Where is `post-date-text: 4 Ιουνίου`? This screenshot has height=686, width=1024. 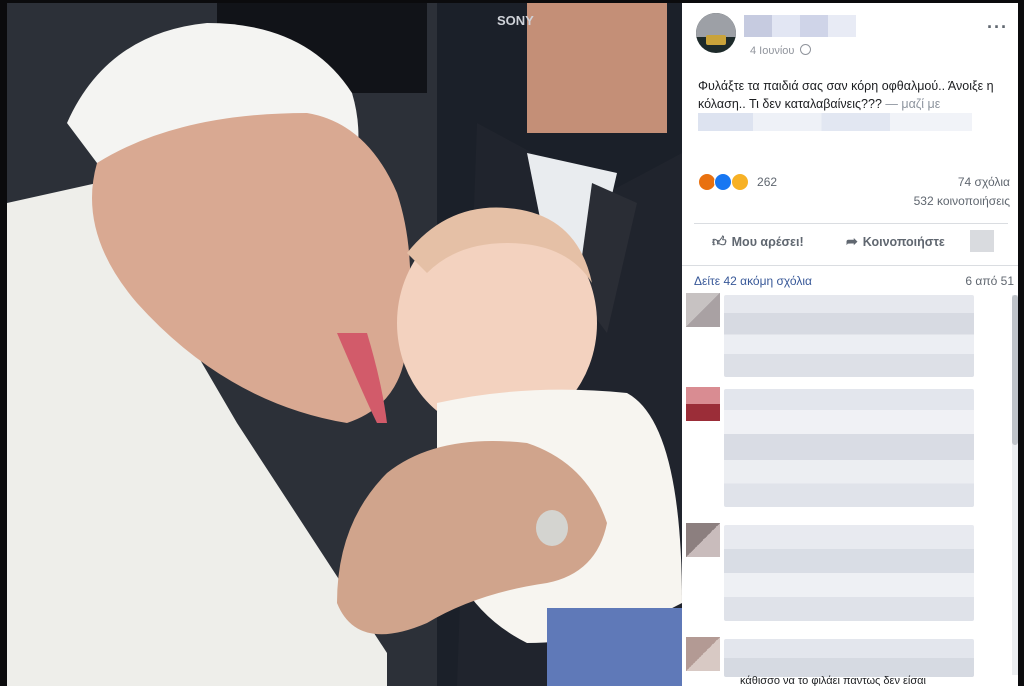
post-date-text: 4 Ιουνίου is located at coordinates (772, 51).